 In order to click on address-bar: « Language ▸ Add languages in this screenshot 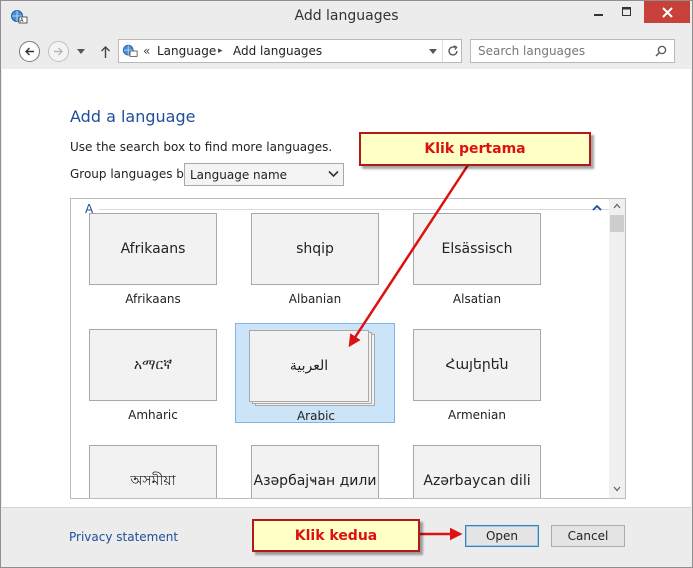, I will do `click(290, 51)`.